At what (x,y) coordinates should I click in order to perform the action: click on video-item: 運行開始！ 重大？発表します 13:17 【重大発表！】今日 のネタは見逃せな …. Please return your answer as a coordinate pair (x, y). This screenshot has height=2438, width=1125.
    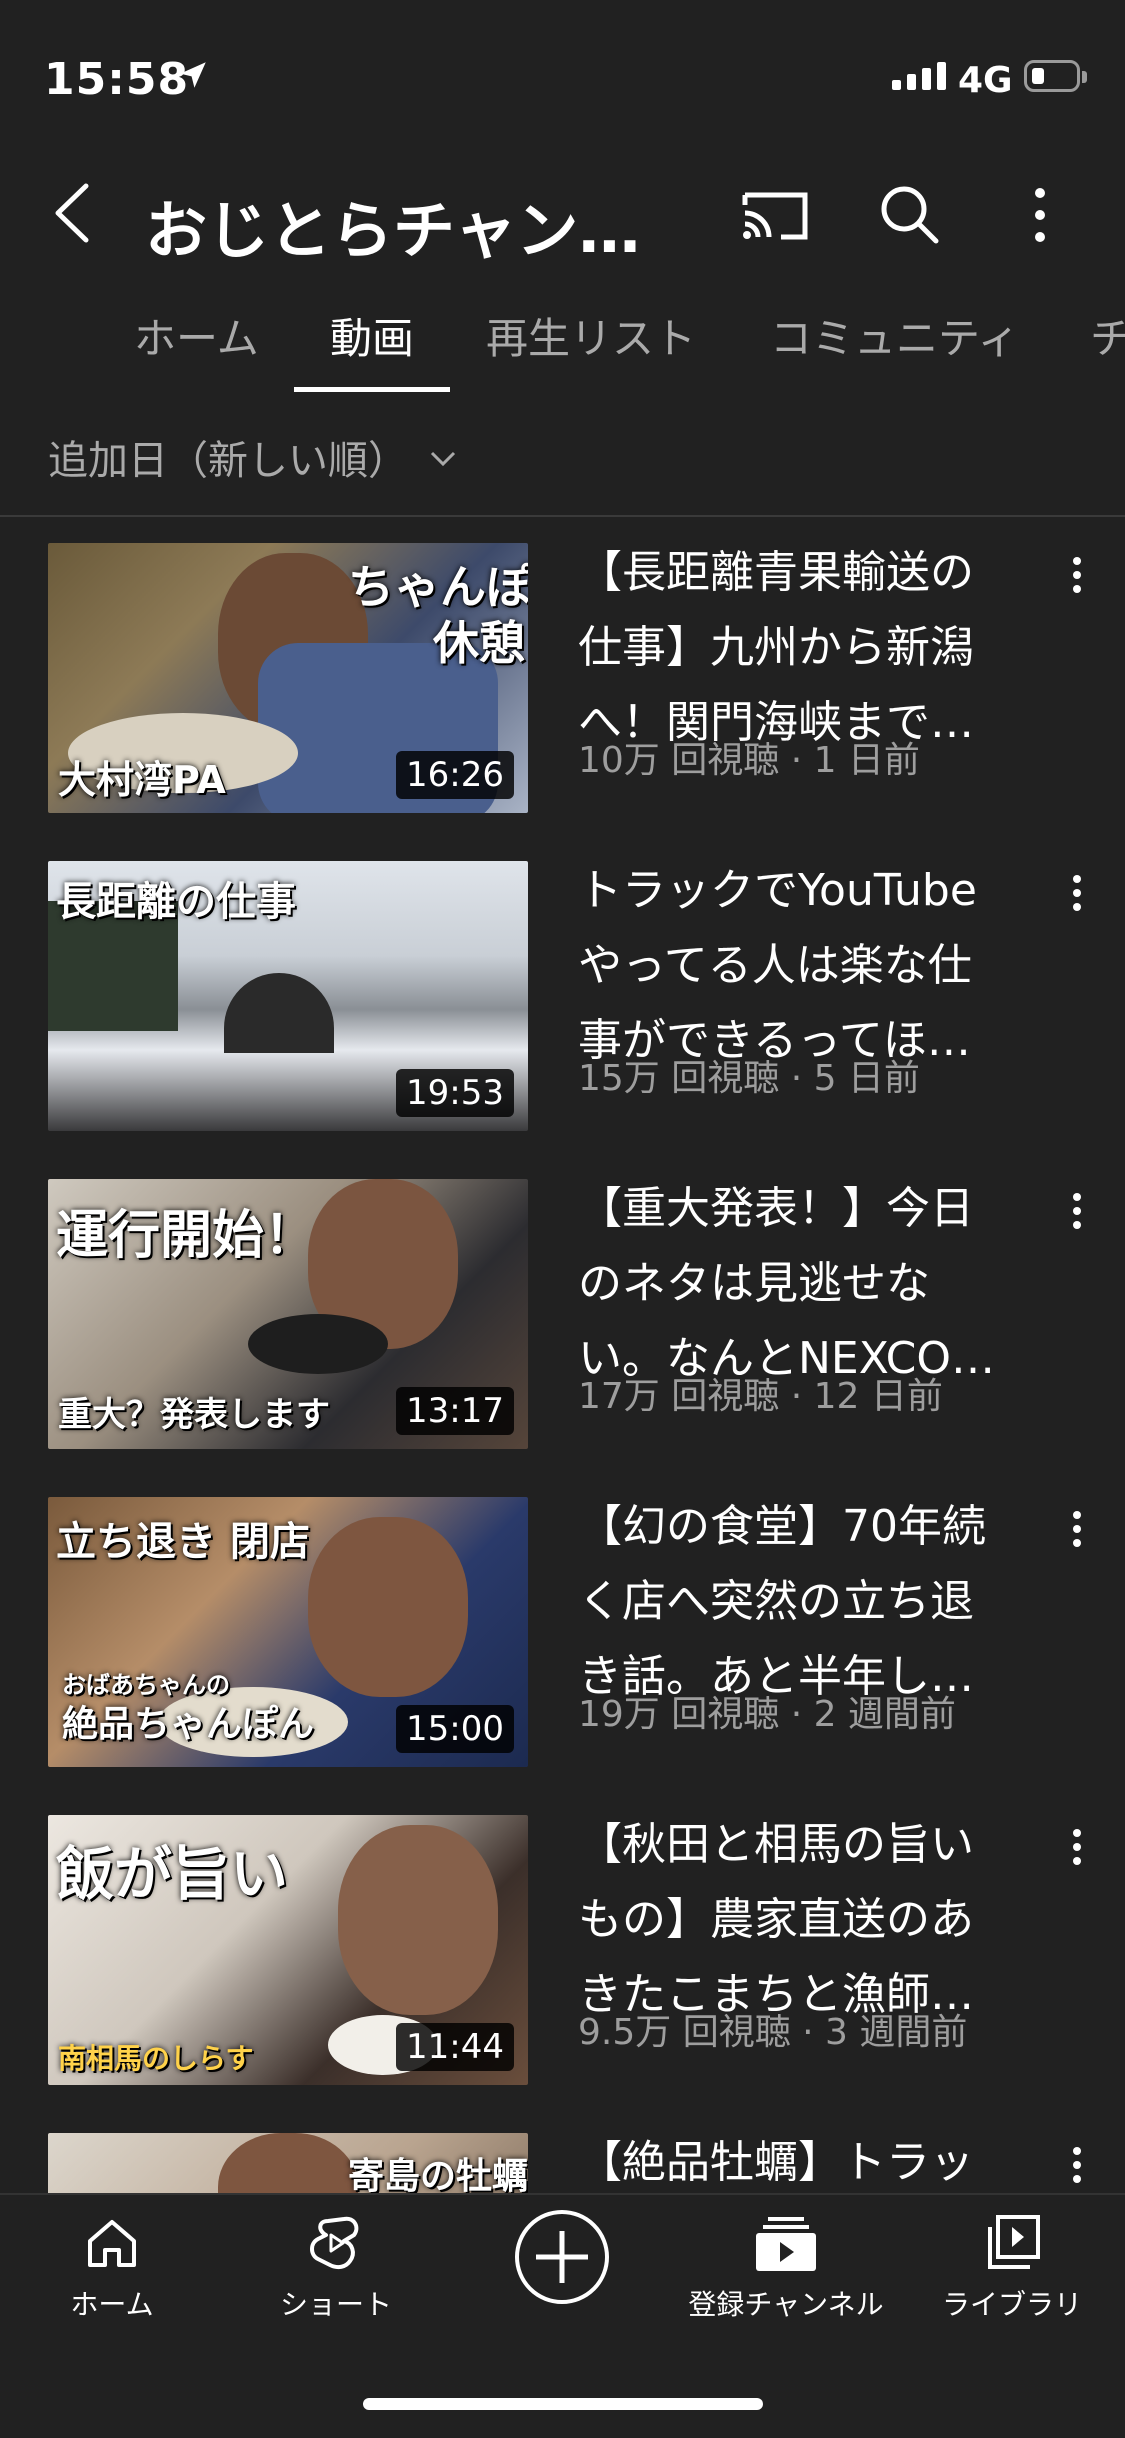
    Looking at the image, I should click on (562, 1314).